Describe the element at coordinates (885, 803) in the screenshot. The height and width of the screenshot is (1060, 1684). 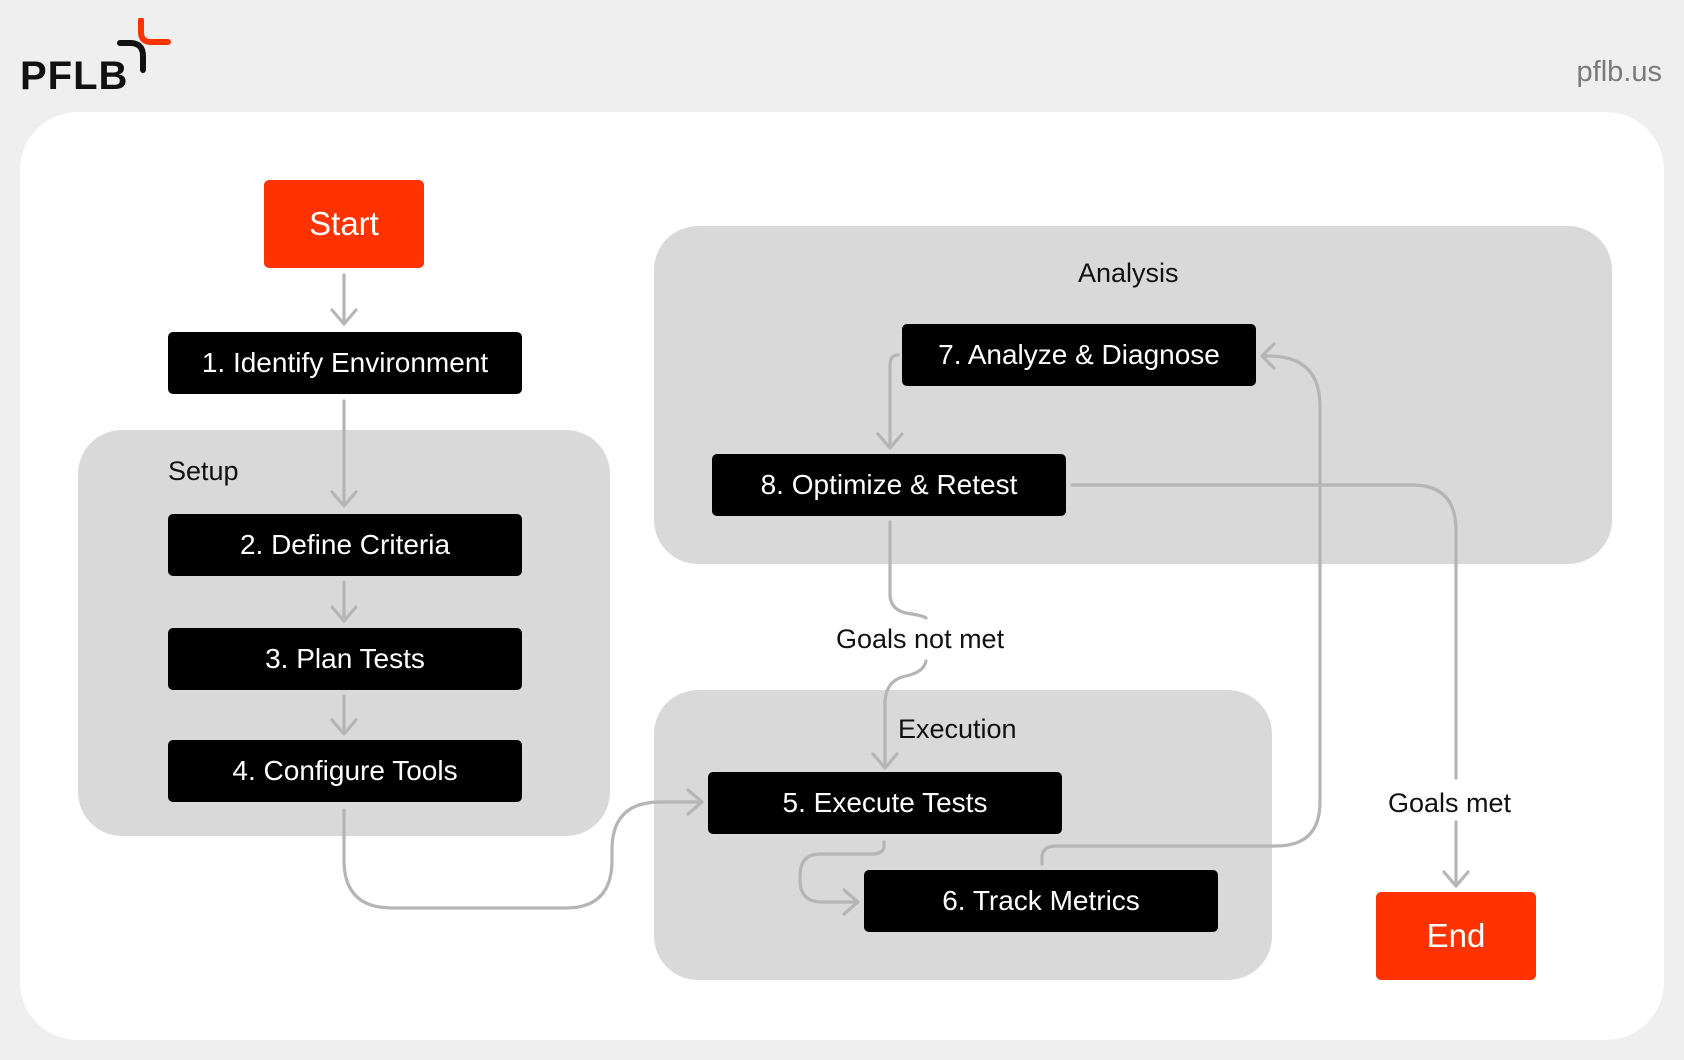
I see `step-execute-tests: 5. Execute Tests` at that location.